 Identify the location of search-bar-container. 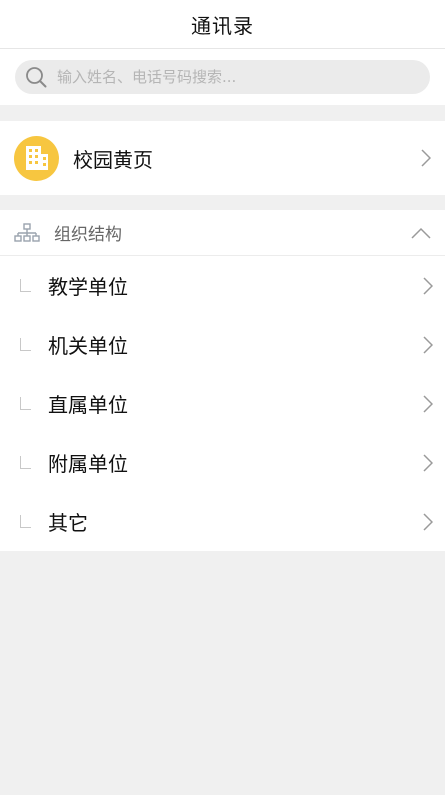
(222, 77).